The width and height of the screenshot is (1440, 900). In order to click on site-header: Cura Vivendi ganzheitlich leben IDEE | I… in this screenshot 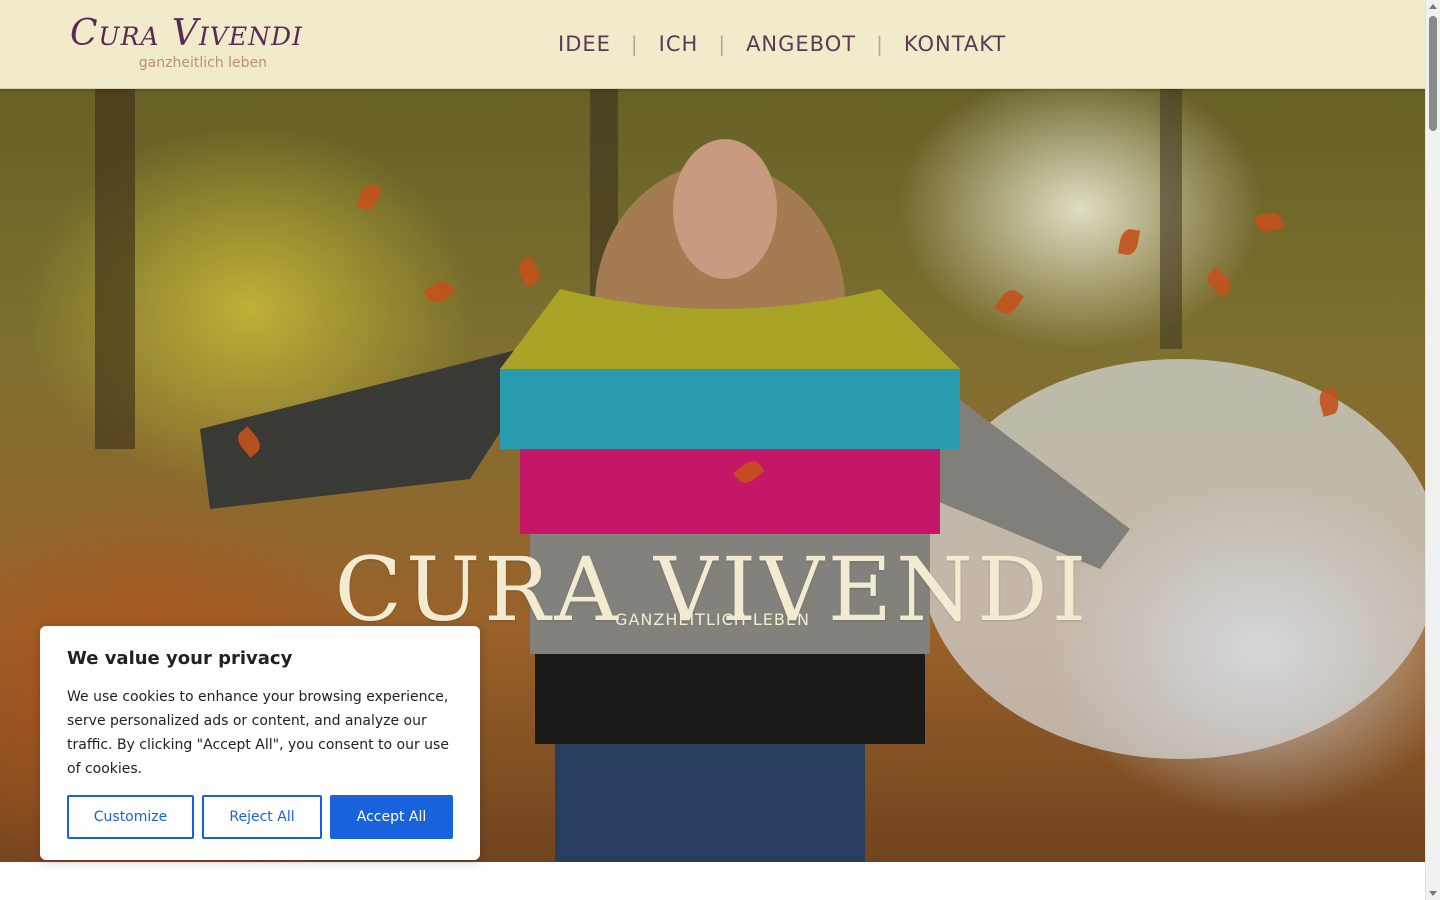, I will do `click(712, 44)`.